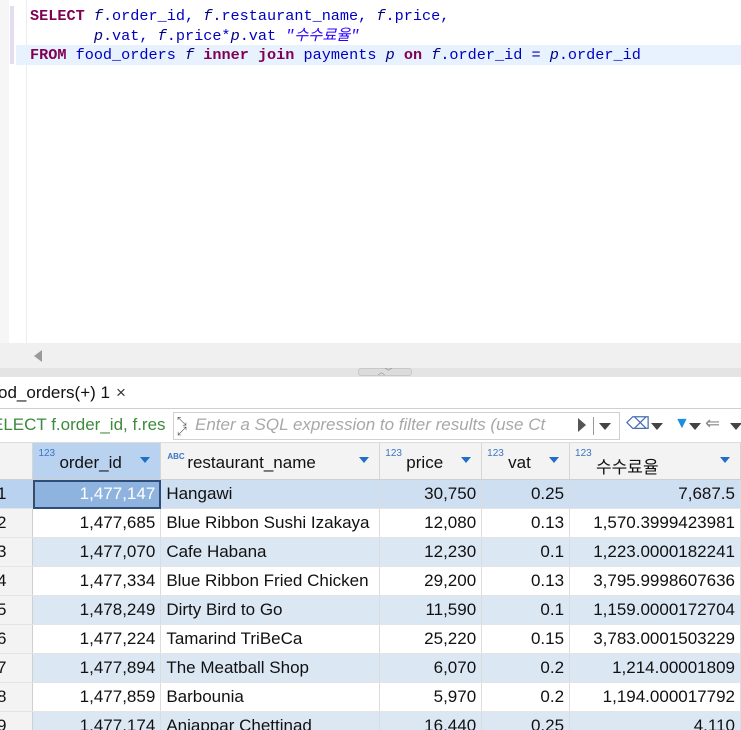  Describe the element at coordinates (431, 523) in the screenshot. I see `cell-price: 12,080` at that location.